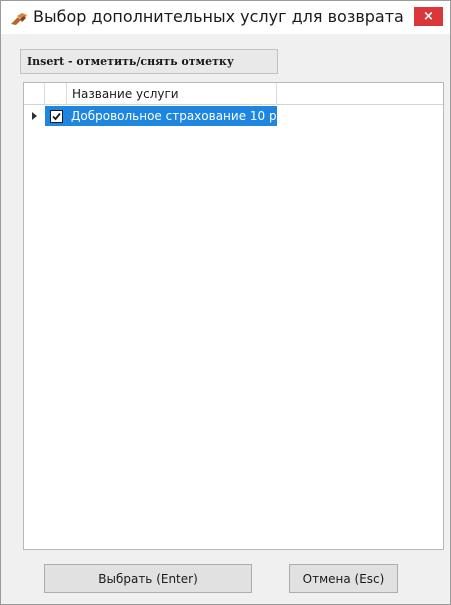 This screenshot has height=605, width=451. I want to click on service-name-cell: Добровольное страхование 10 р, so click(172, 116).